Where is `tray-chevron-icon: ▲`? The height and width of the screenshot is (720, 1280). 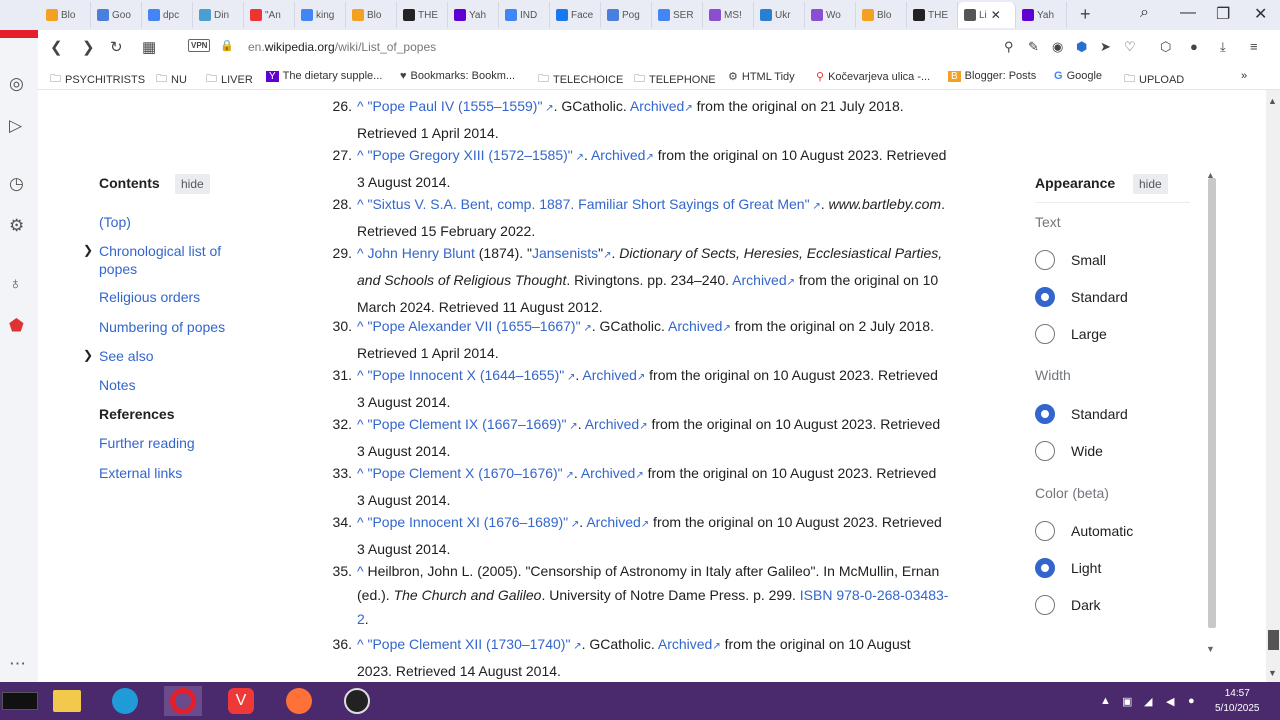
tray-chevron-icon: ▲ is located at coordinates (1105, 701).